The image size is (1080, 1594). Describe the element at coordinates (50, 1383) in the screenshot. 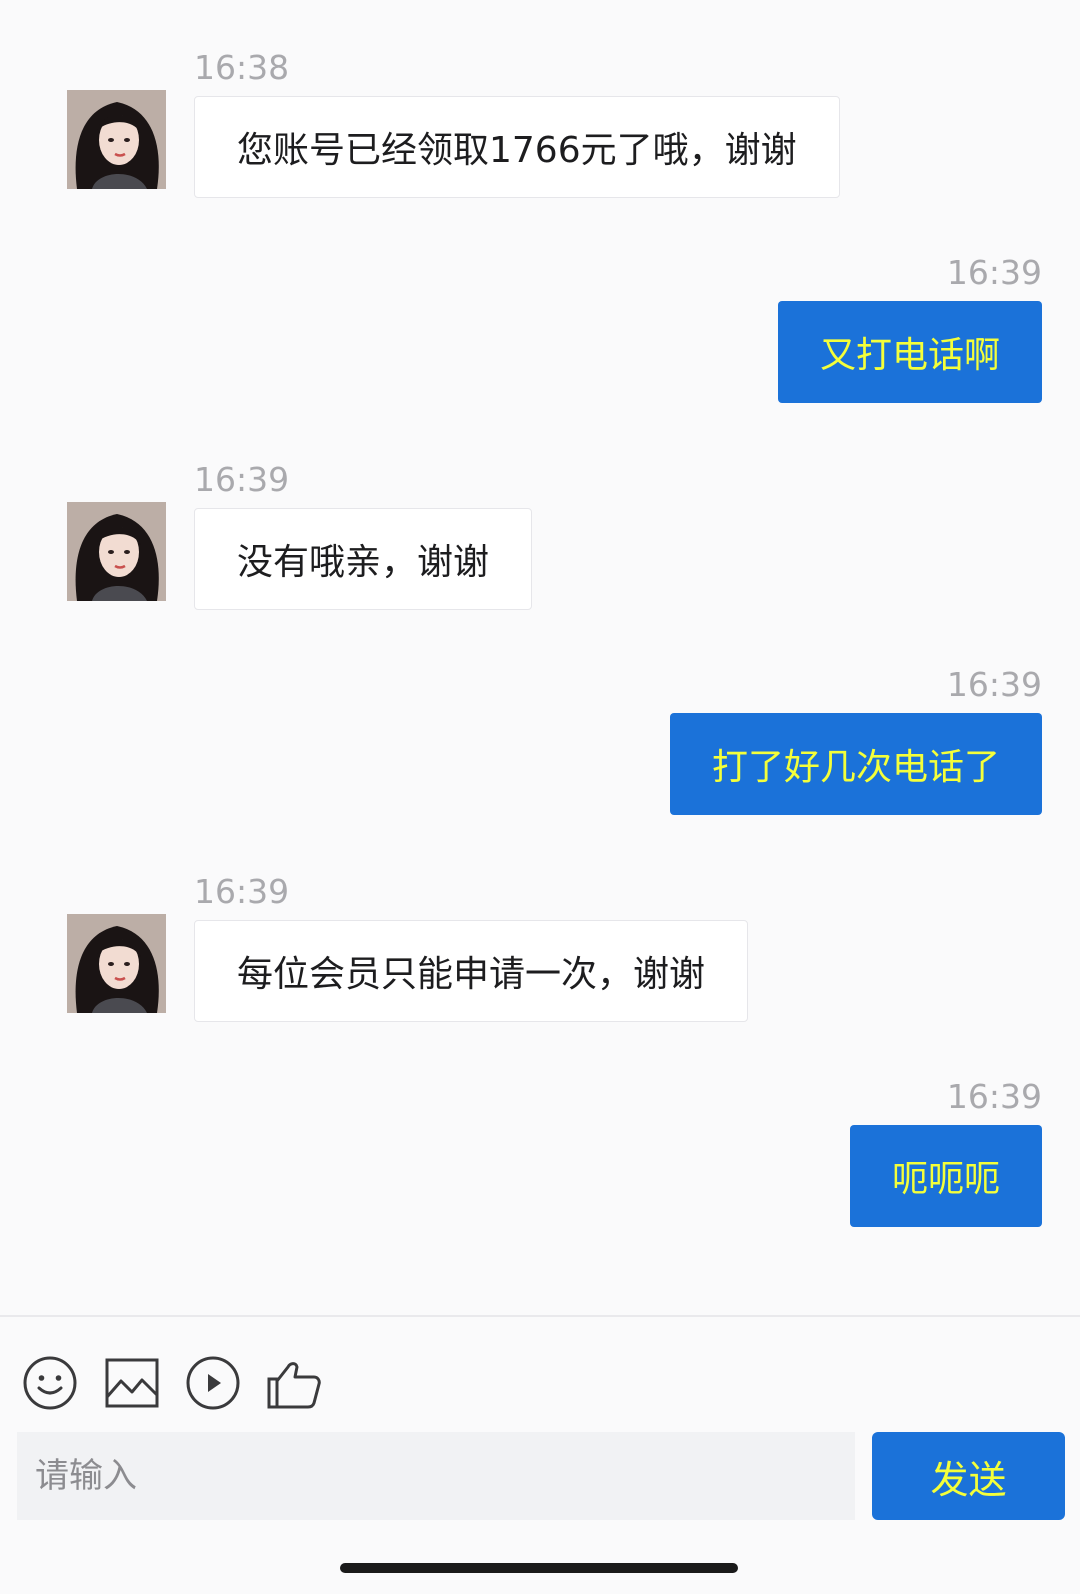

I see `emoji-icon` at that location.